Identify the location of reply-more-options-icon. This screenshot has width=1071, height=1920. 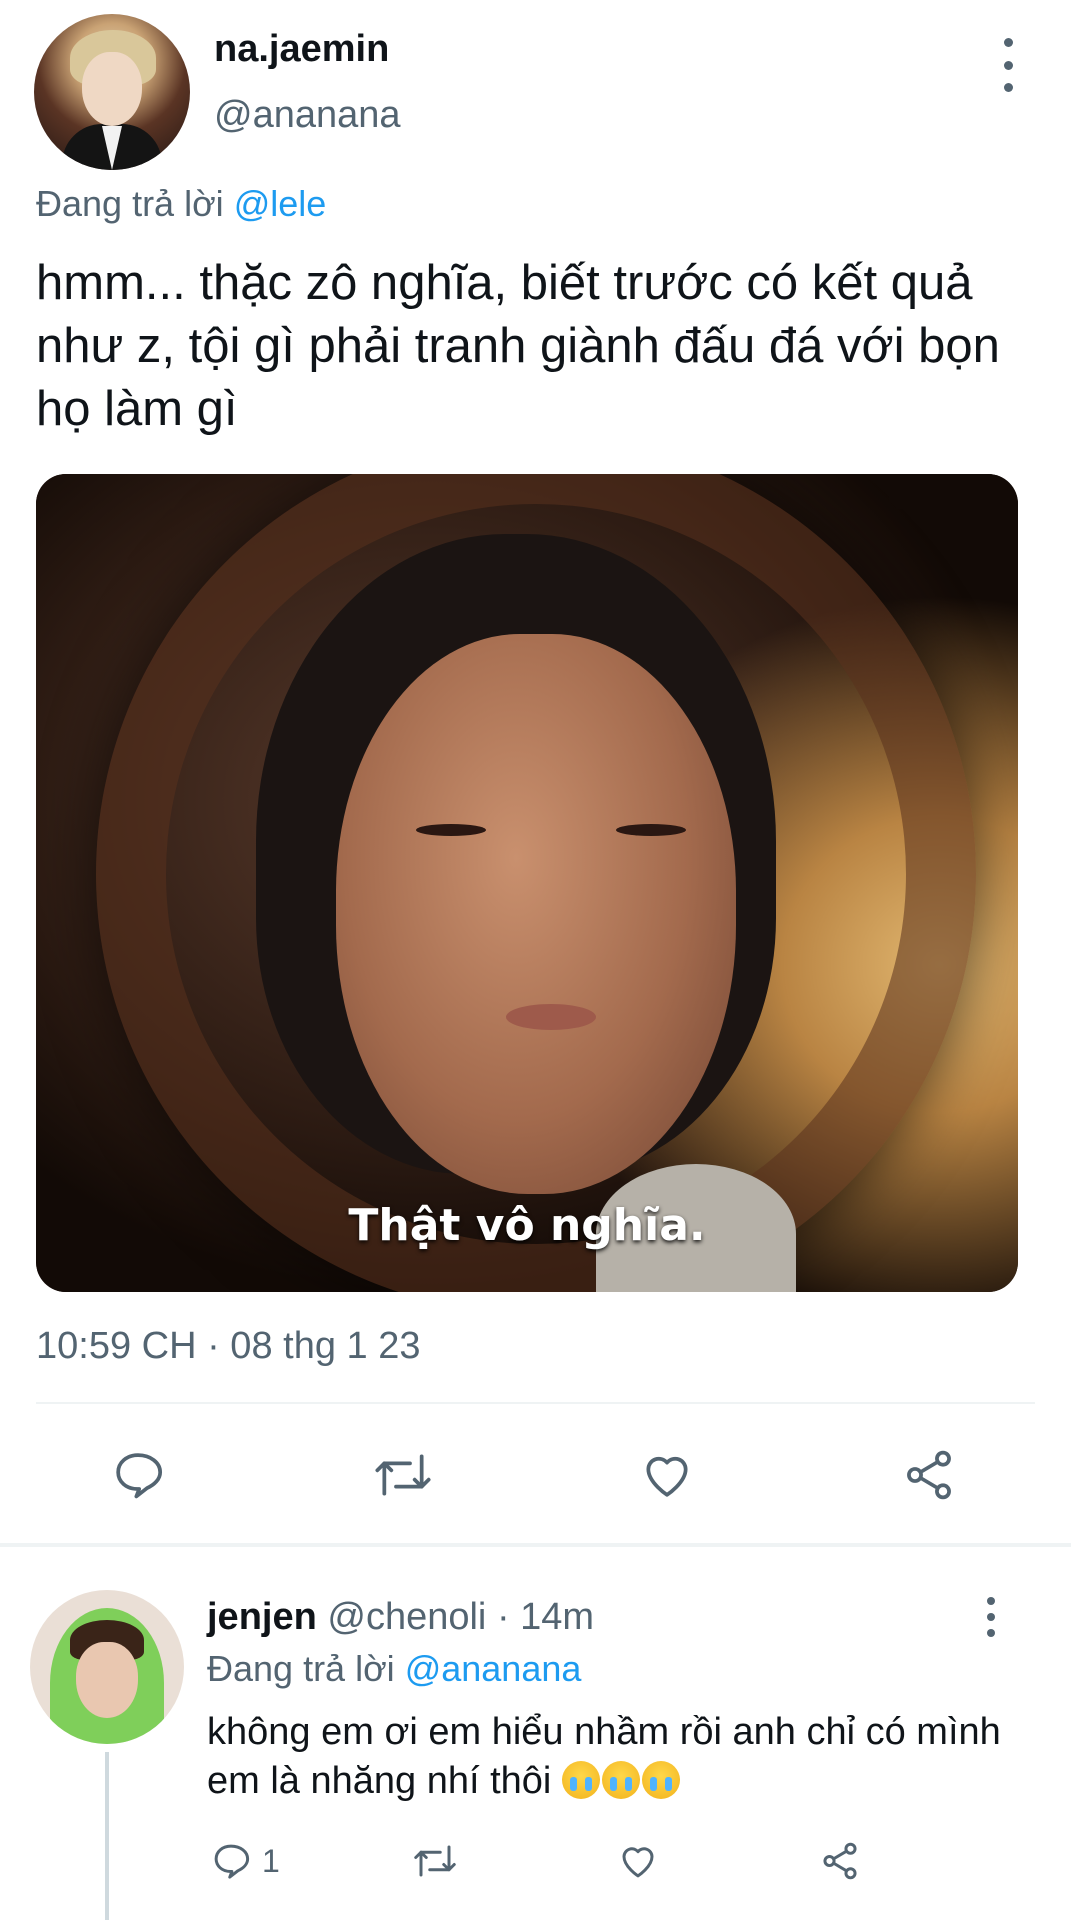
(991, 1617).